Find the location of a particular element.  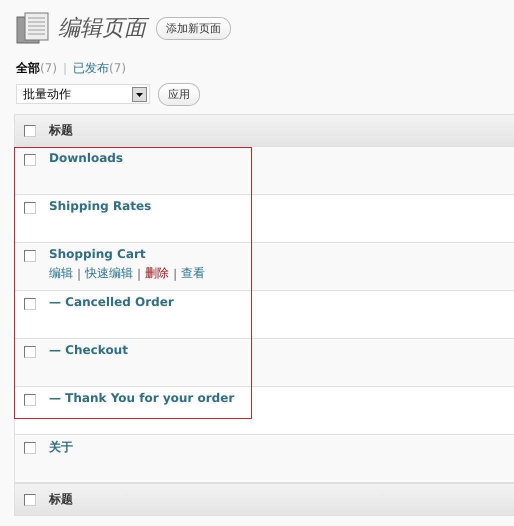

bulk-actions-select: 批量动作 is located at coordinates (83, 94).